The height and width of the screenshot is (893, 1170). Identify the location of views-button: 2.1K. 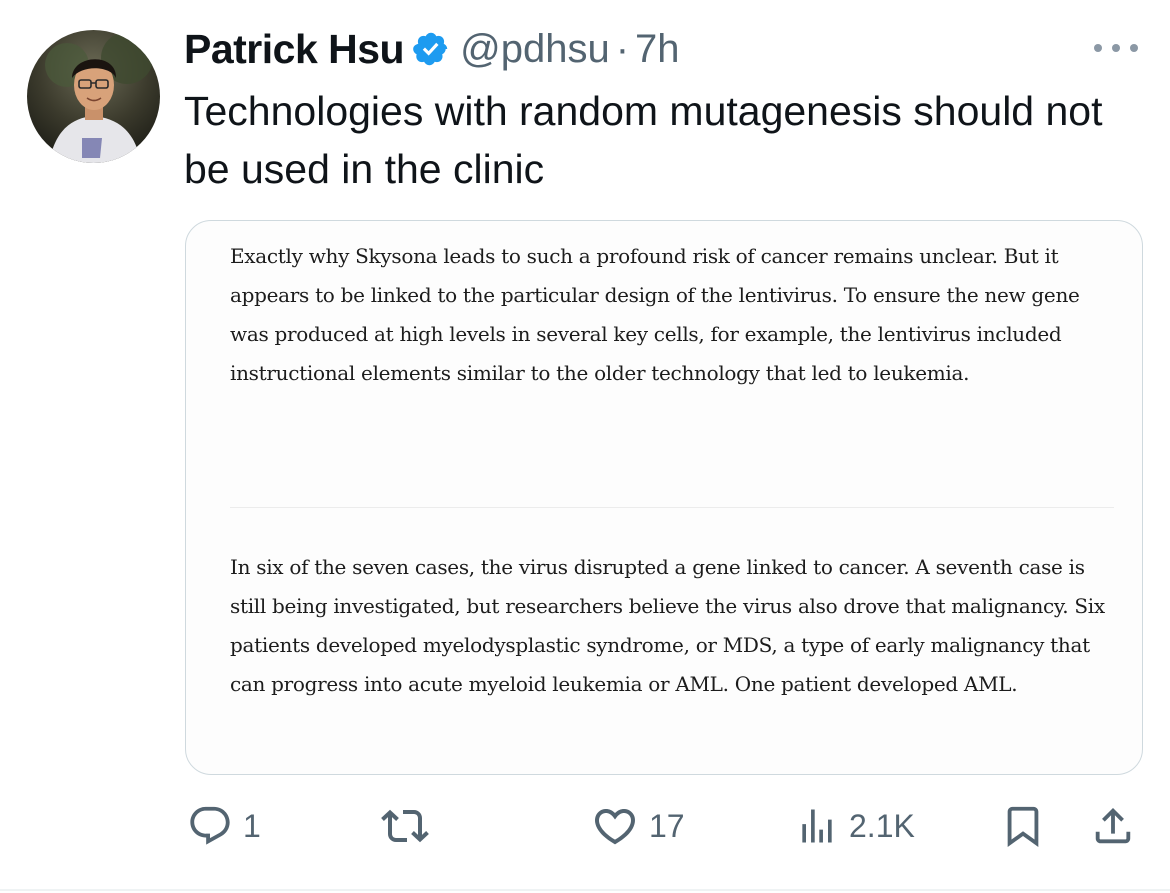
(855, 826).